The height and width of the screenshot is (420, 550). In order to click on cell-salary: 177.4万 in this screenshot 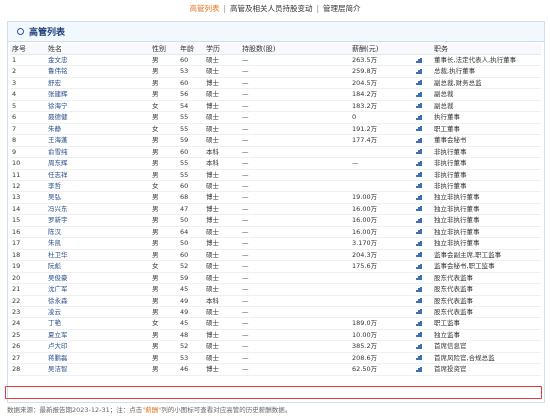, I will do `click(391, 140)`.